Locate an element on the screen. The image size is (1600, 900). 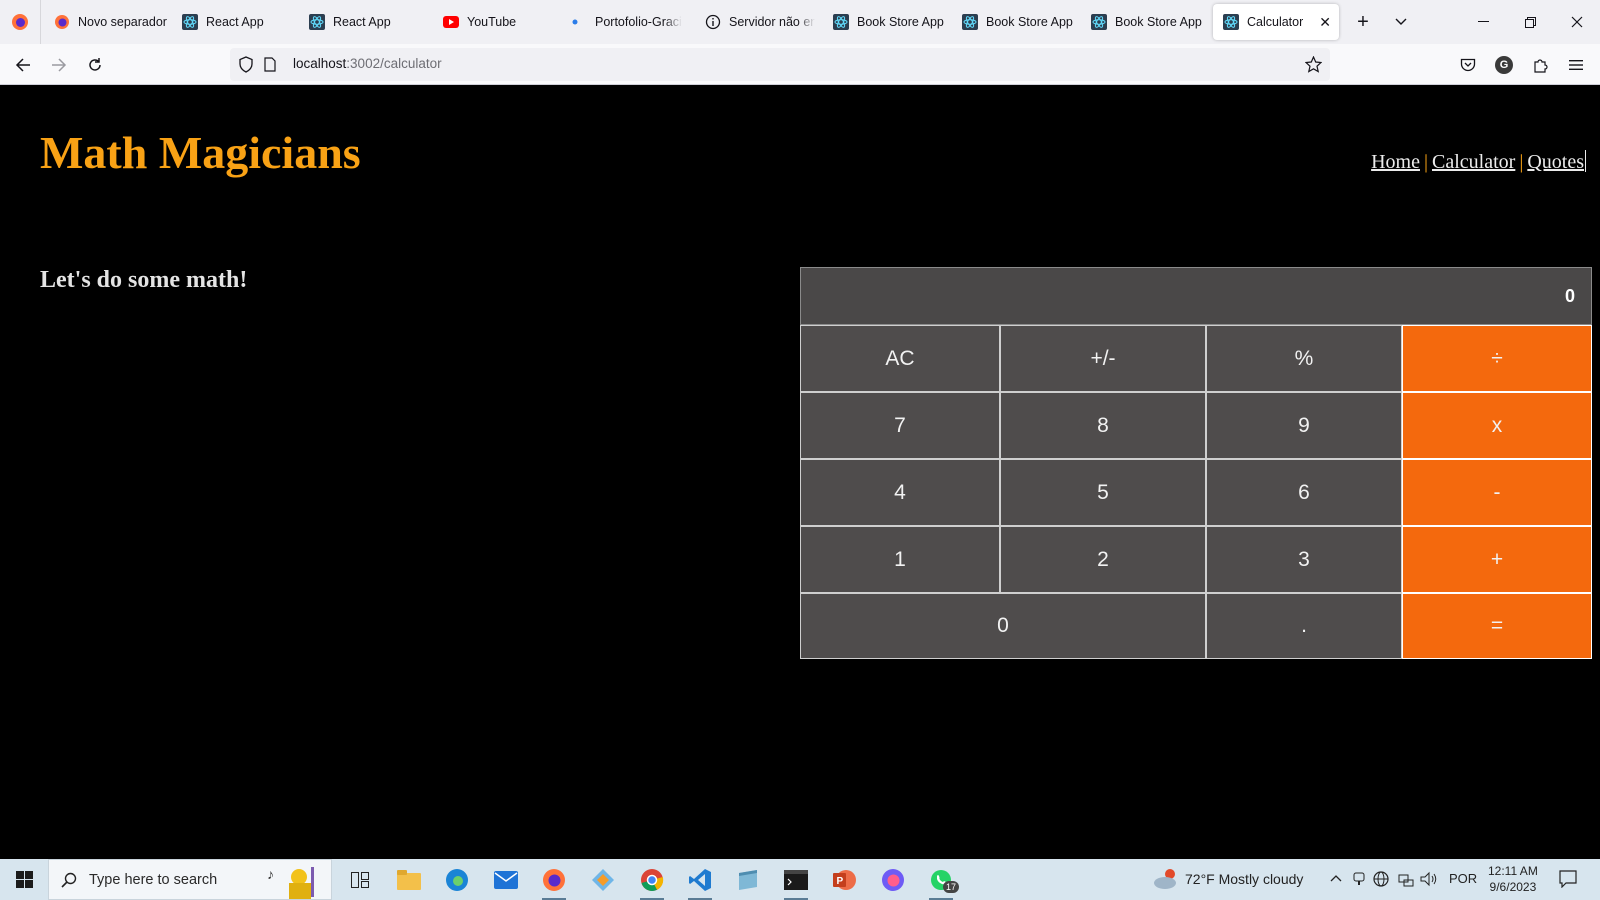
minimize-button is located at coordinates (1483, 22).